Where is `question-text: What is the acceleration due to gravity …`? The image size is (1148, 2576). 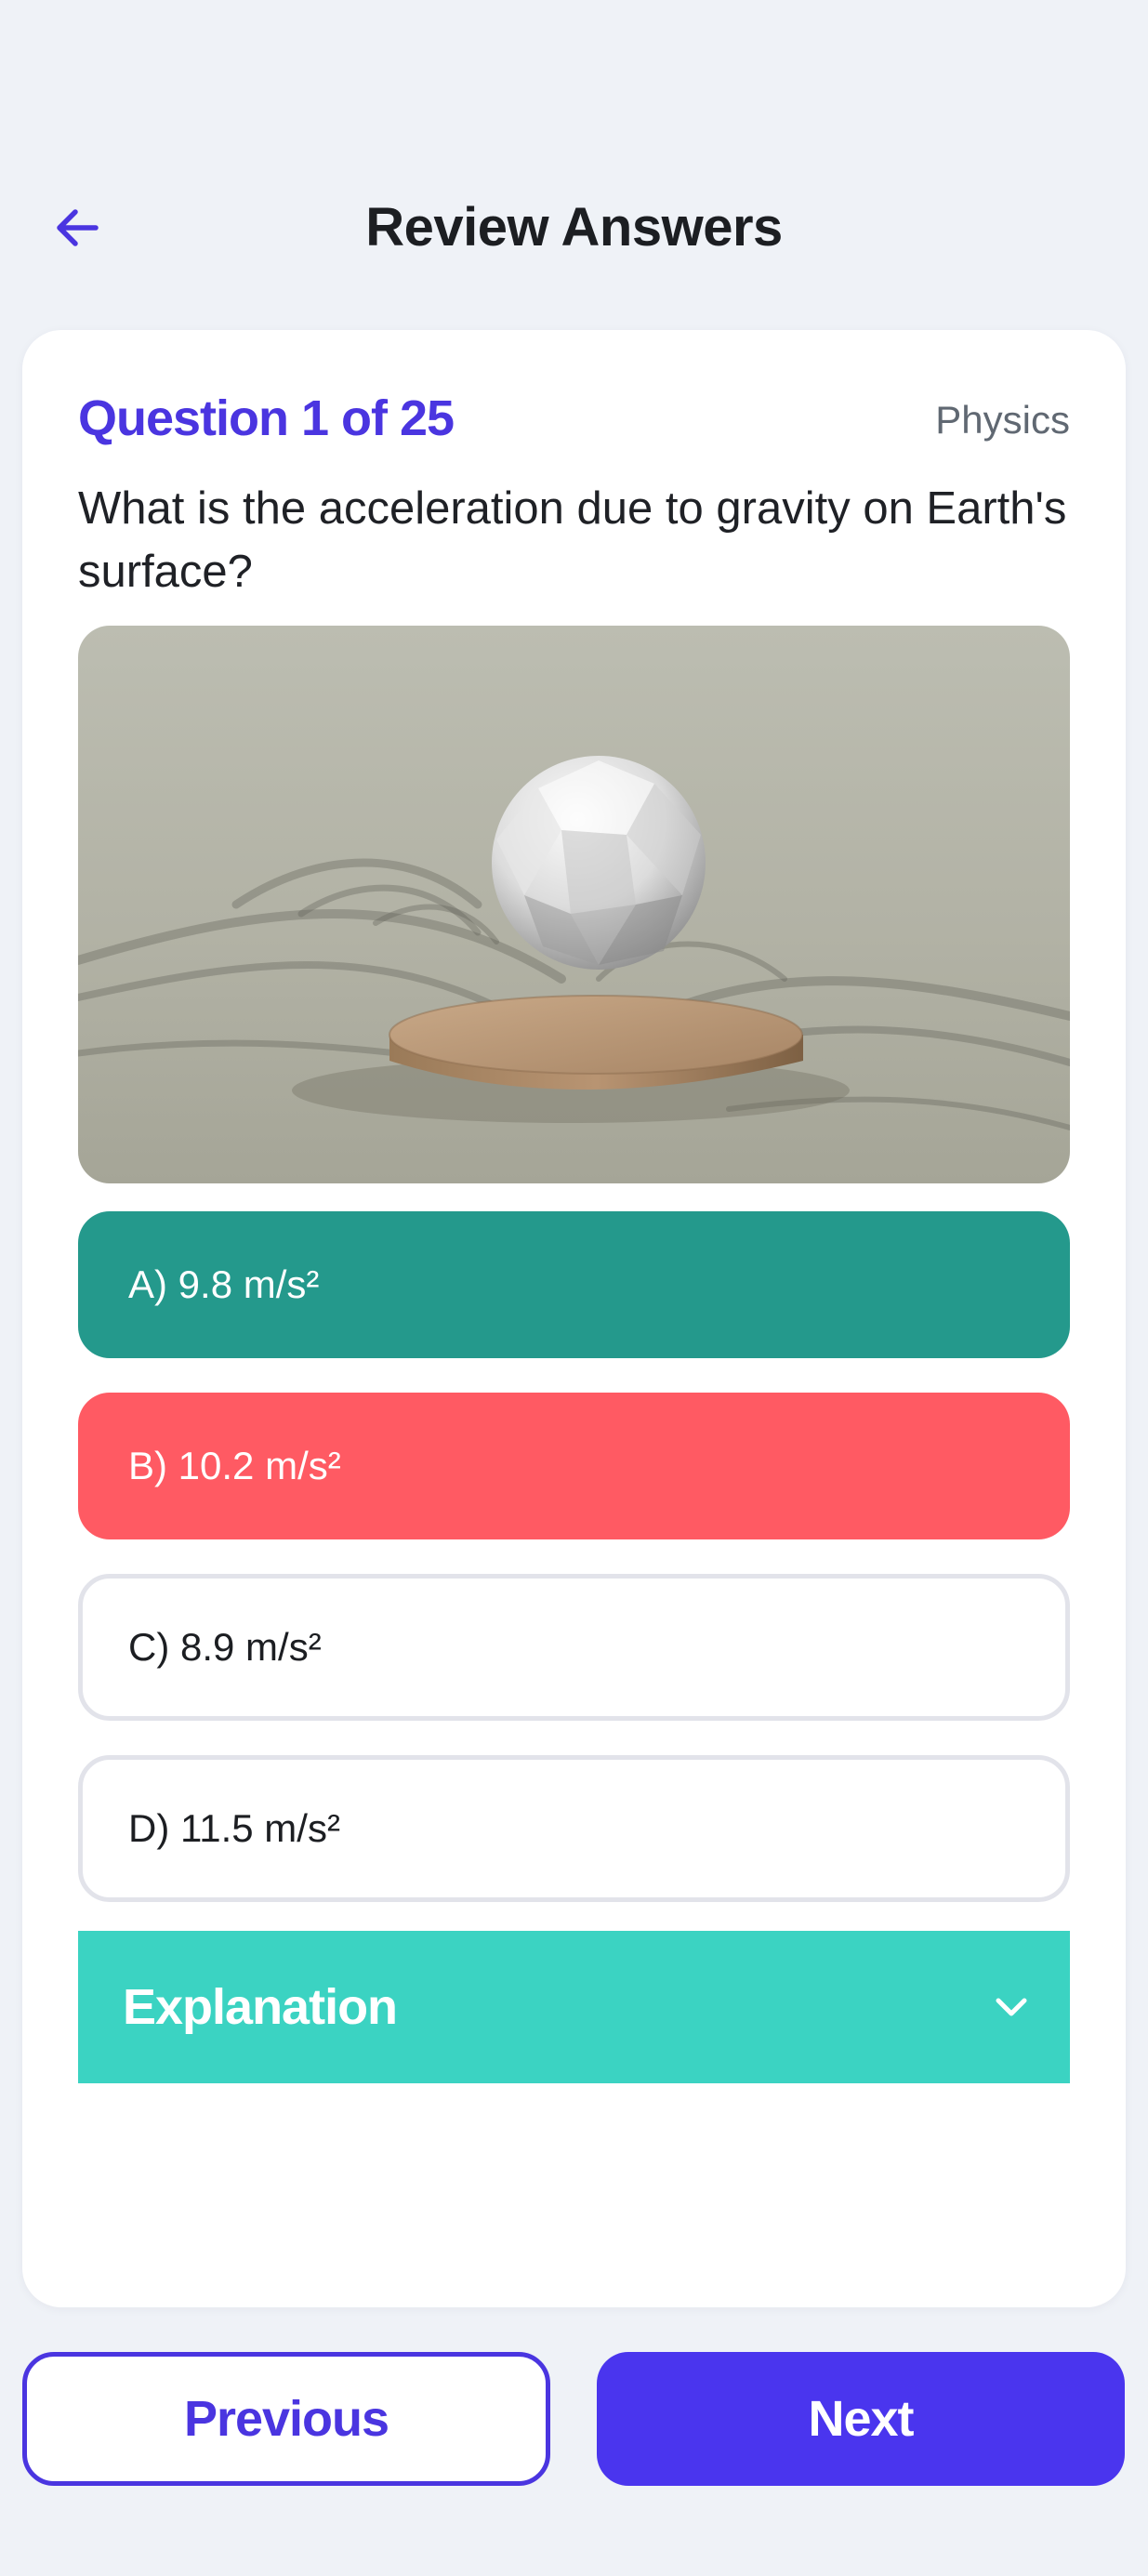
question-text: What is the acceleration due to gravity … is located at coordinates (573, 540).